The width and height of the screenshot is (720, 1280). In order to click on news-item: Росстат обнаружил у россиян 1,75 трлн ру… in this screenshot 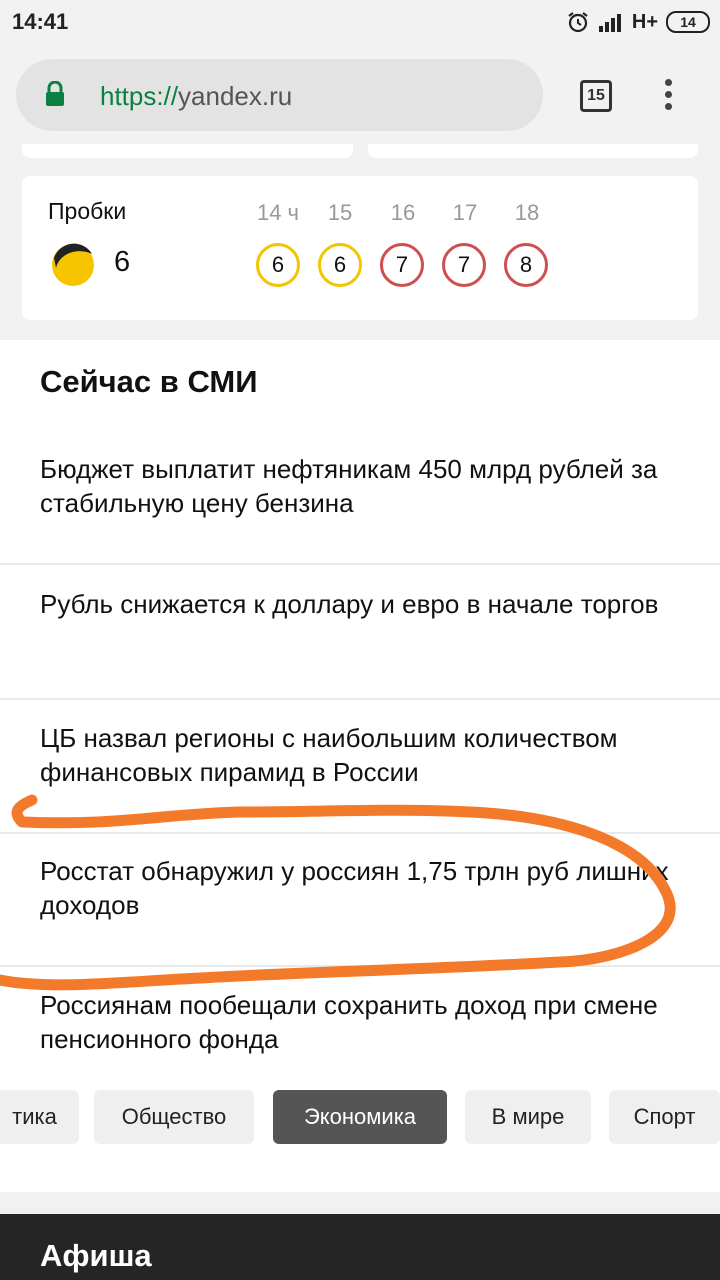, I will do `click(360, 899)`.